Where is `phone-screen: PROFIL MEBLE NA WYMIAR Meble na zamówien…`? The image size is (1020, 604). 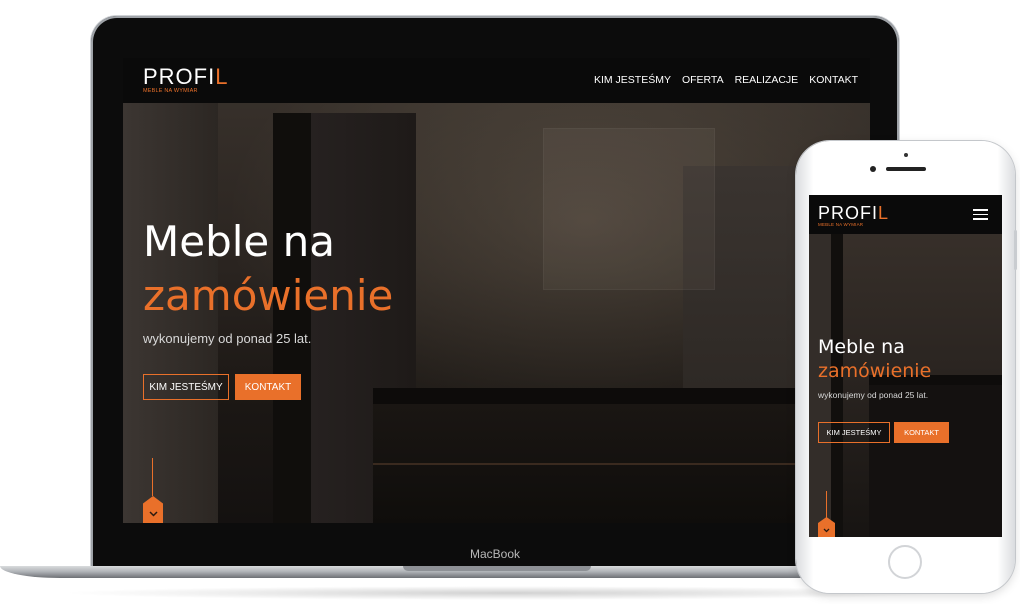
phone-screen: PROFIL MEBLE NA WYMIAR Meble na zamówien… is located at coordinates (905, 366).